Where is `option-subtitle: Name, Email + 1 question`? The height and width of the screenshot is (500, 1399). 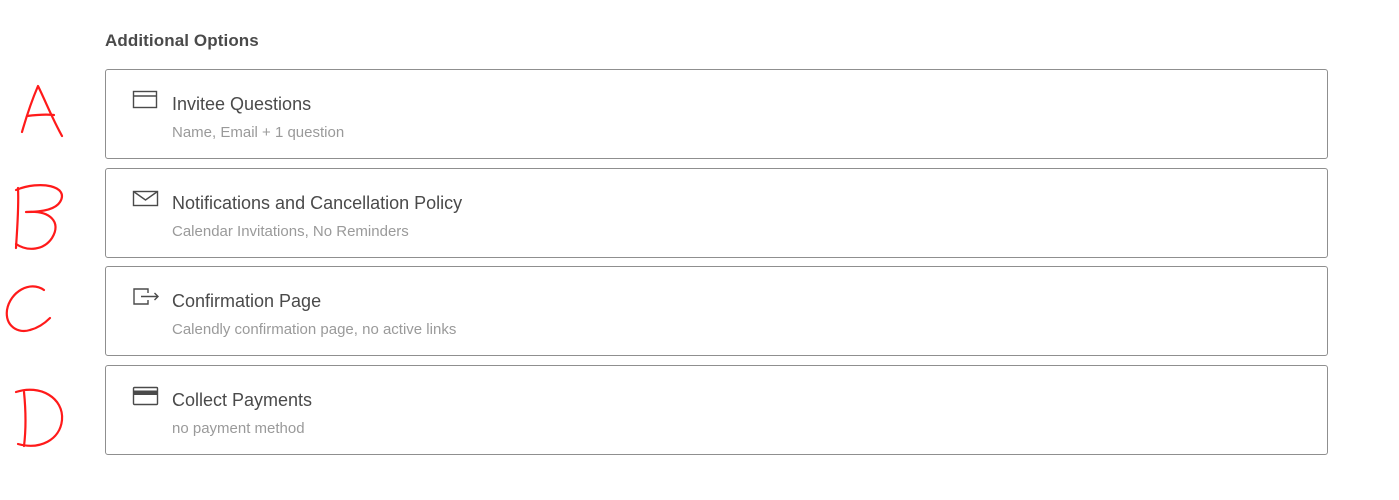
option-subtitle: Name, Email + 1 question is located at coordinates (258, 132).